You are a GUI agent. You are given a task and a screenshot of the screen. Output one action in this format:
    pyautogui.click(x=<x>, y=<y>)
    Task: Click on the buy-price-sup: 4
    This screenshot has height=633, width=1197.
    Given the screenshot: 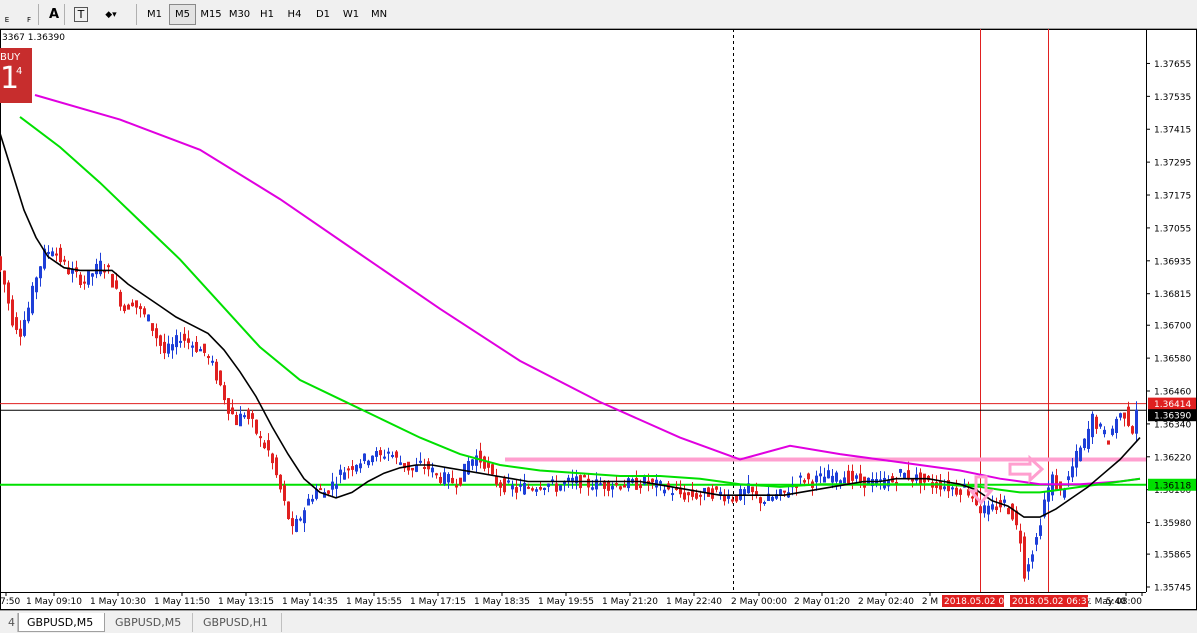 What is the action you would take?
    pyautogui.click(x=19, y=71)
    